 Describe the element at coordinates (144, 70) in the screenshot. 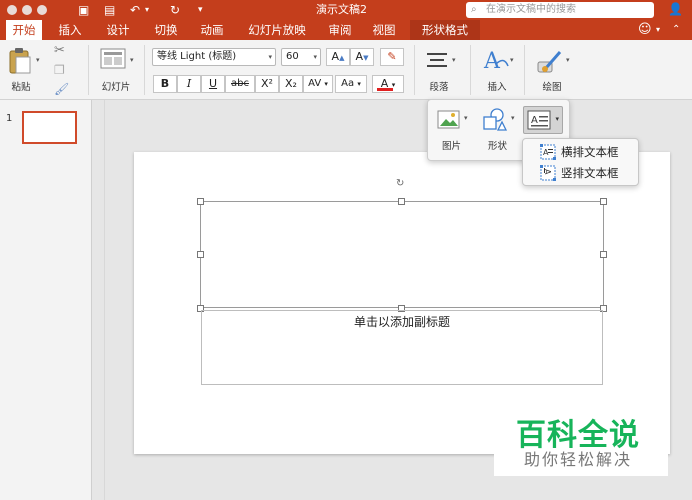

I see `divider` at that location.